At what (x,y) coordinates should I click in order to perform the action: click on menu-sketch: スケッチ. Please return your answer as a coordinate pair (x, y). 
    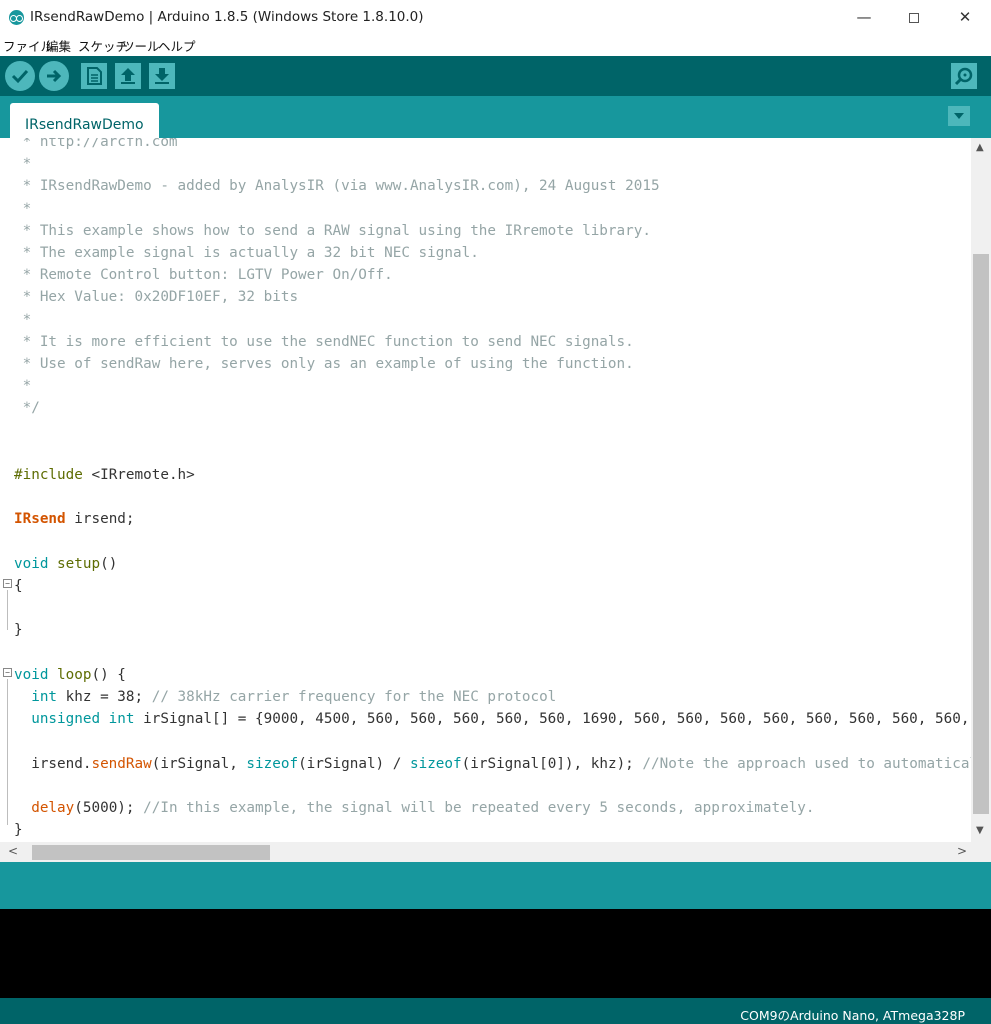
    Looking at the image, I should click on (103, 45).